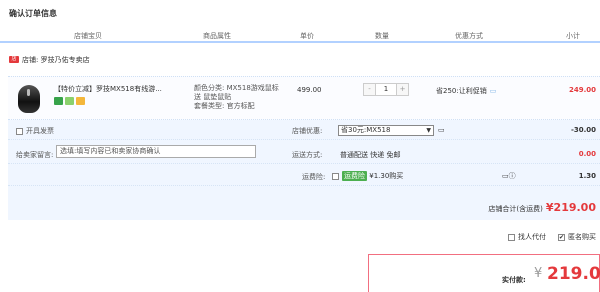 The width and height of the screenshot is (600, 292). What do you see at coordinates (532, 237) in the screenshot?
I see `proxy-pay-label: 找人代付` at bounding box center [532, 237].